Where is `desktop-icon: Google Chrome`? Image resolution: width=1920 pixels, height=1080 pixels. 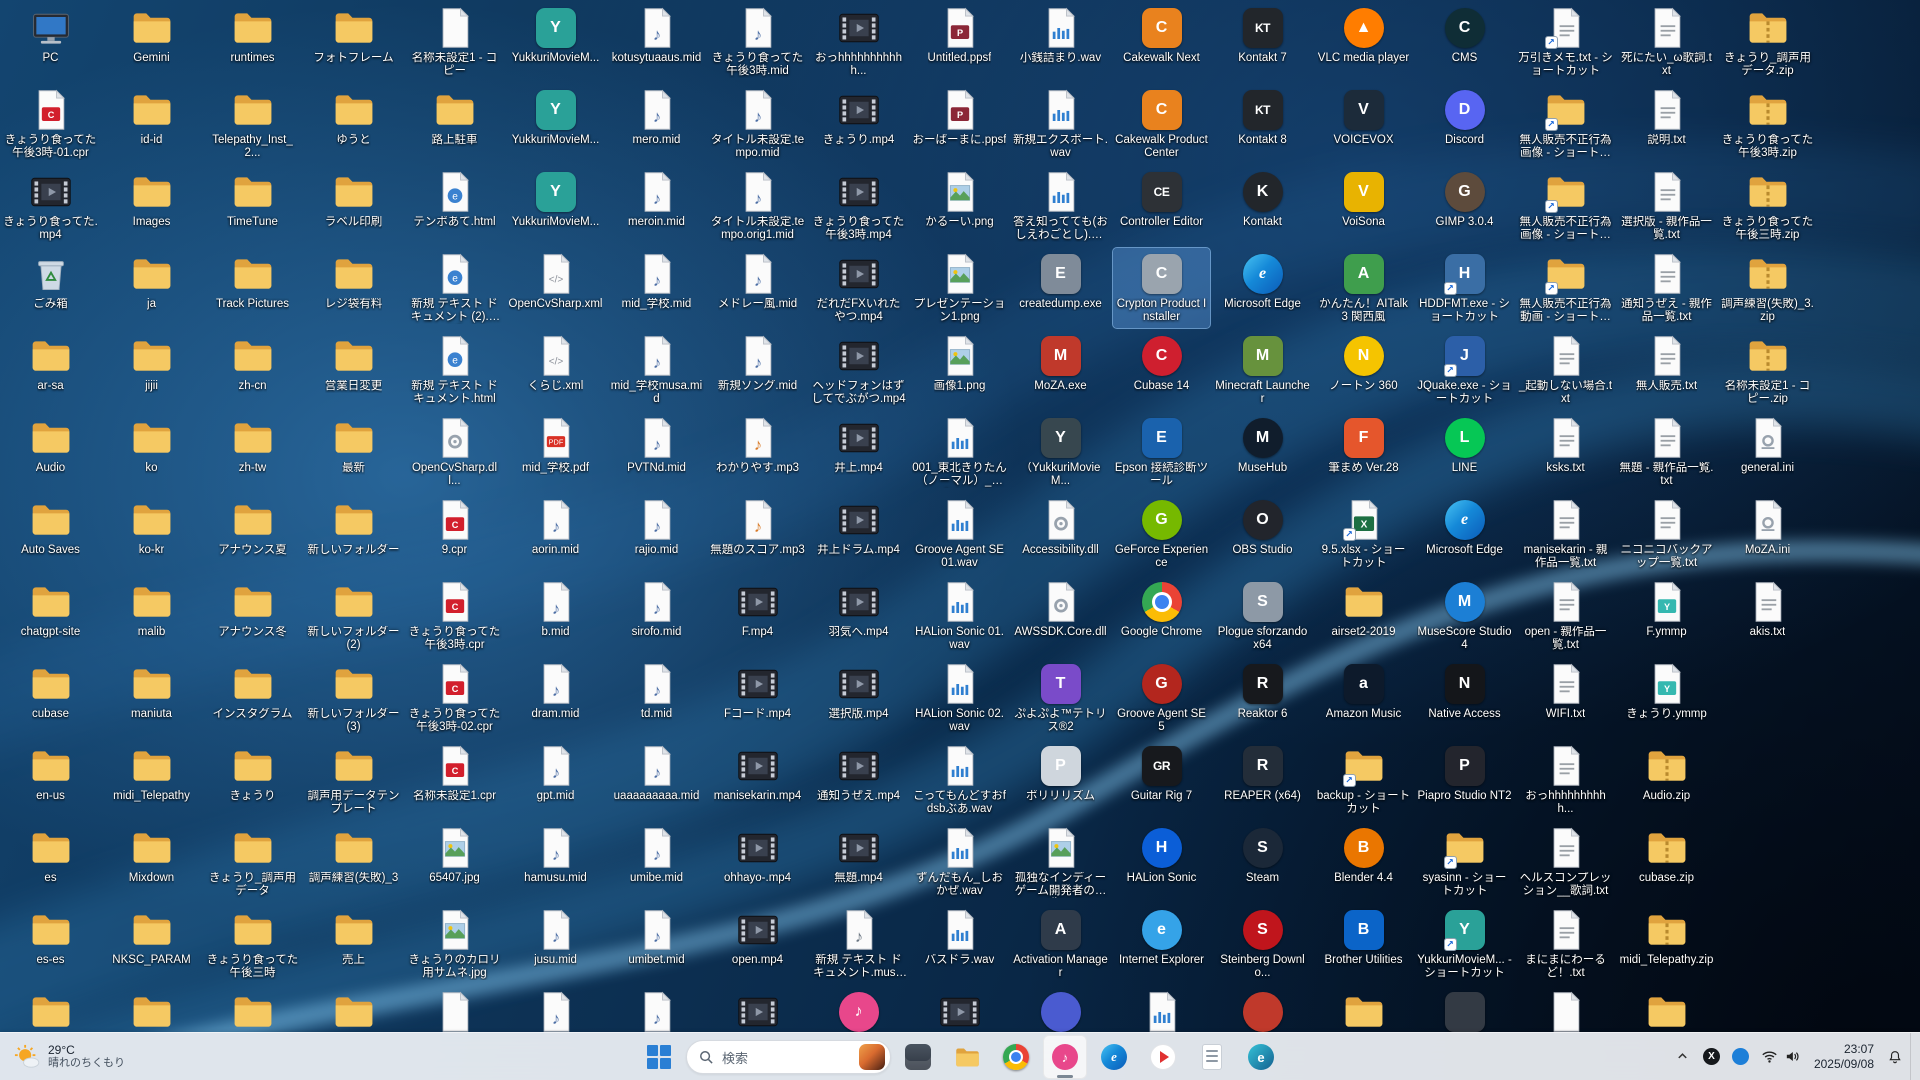 desktop-icon: Google Chrome is located at coordinates (1161, 616).